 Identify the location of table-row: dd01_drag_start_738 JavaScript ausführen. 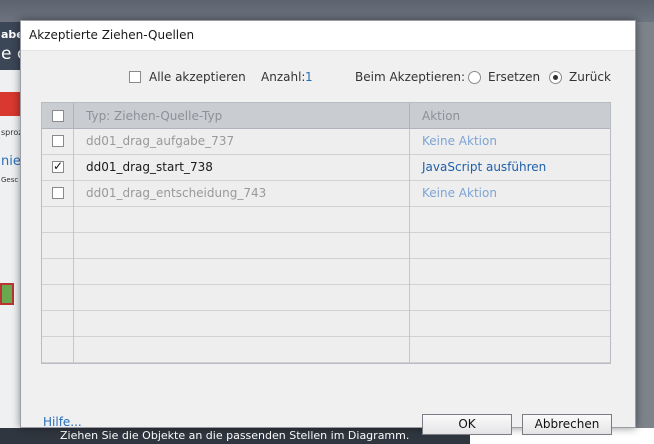
(326, 168).